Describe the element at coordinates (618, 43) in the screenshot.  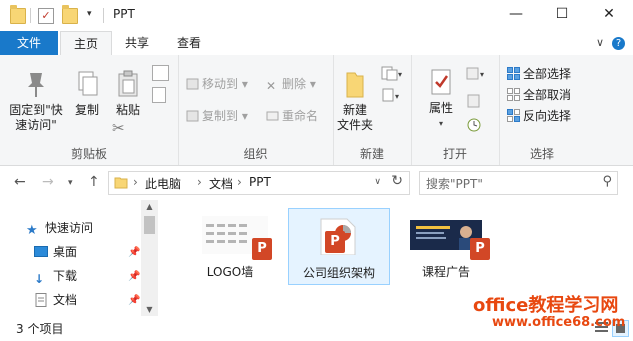
I see `help-icon: ?` at that location.